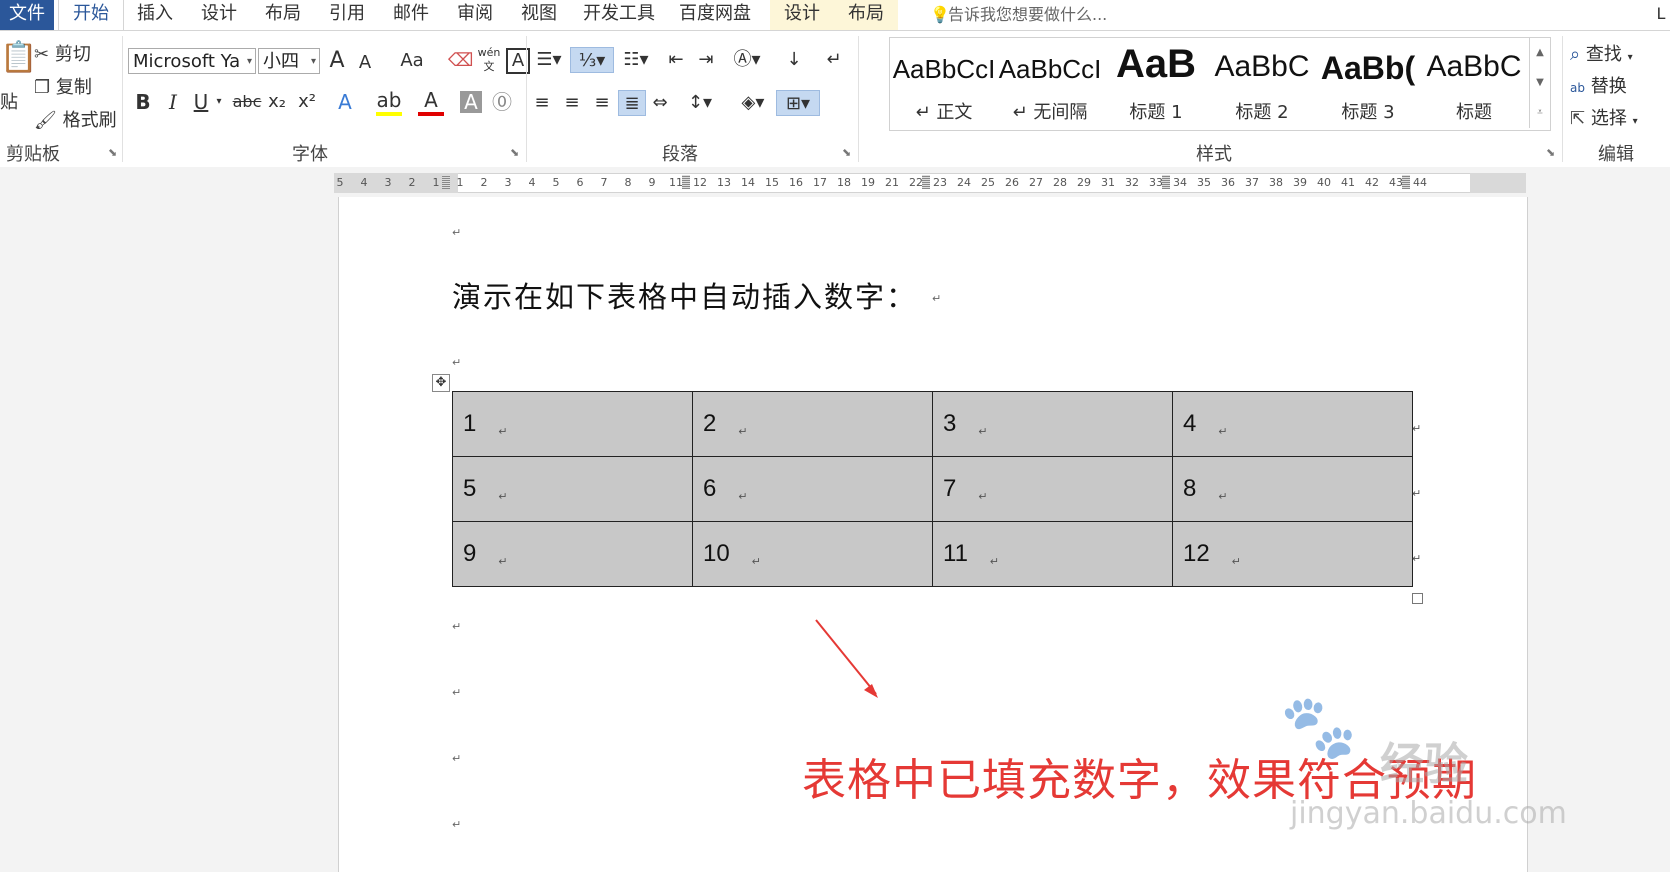 This screenshot has width=1670, height=872. I want to click on ruler-number: 8, so click(628, 182).